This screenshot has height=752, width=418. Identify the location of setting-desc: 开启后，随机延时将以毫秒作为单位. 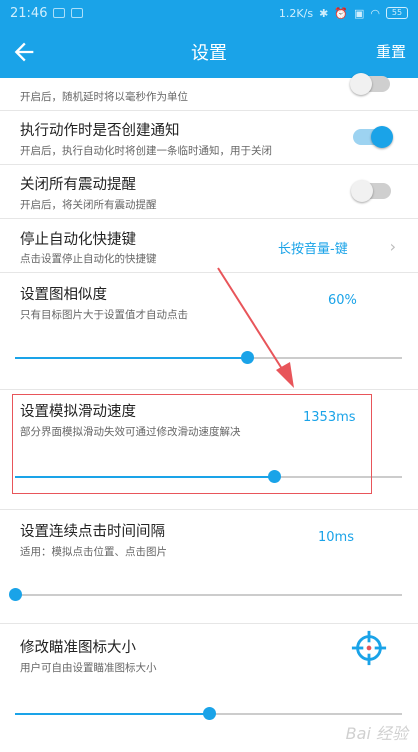
(104, 97).